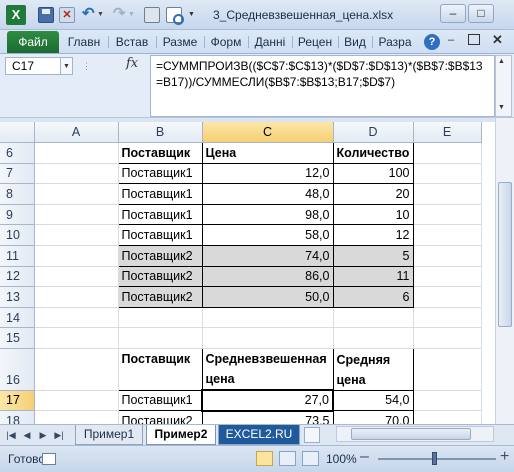 Image resolution: width=514 pixels, height=472 pixels. I want to click on cell-average-price: 70,0, so click(373, 417).